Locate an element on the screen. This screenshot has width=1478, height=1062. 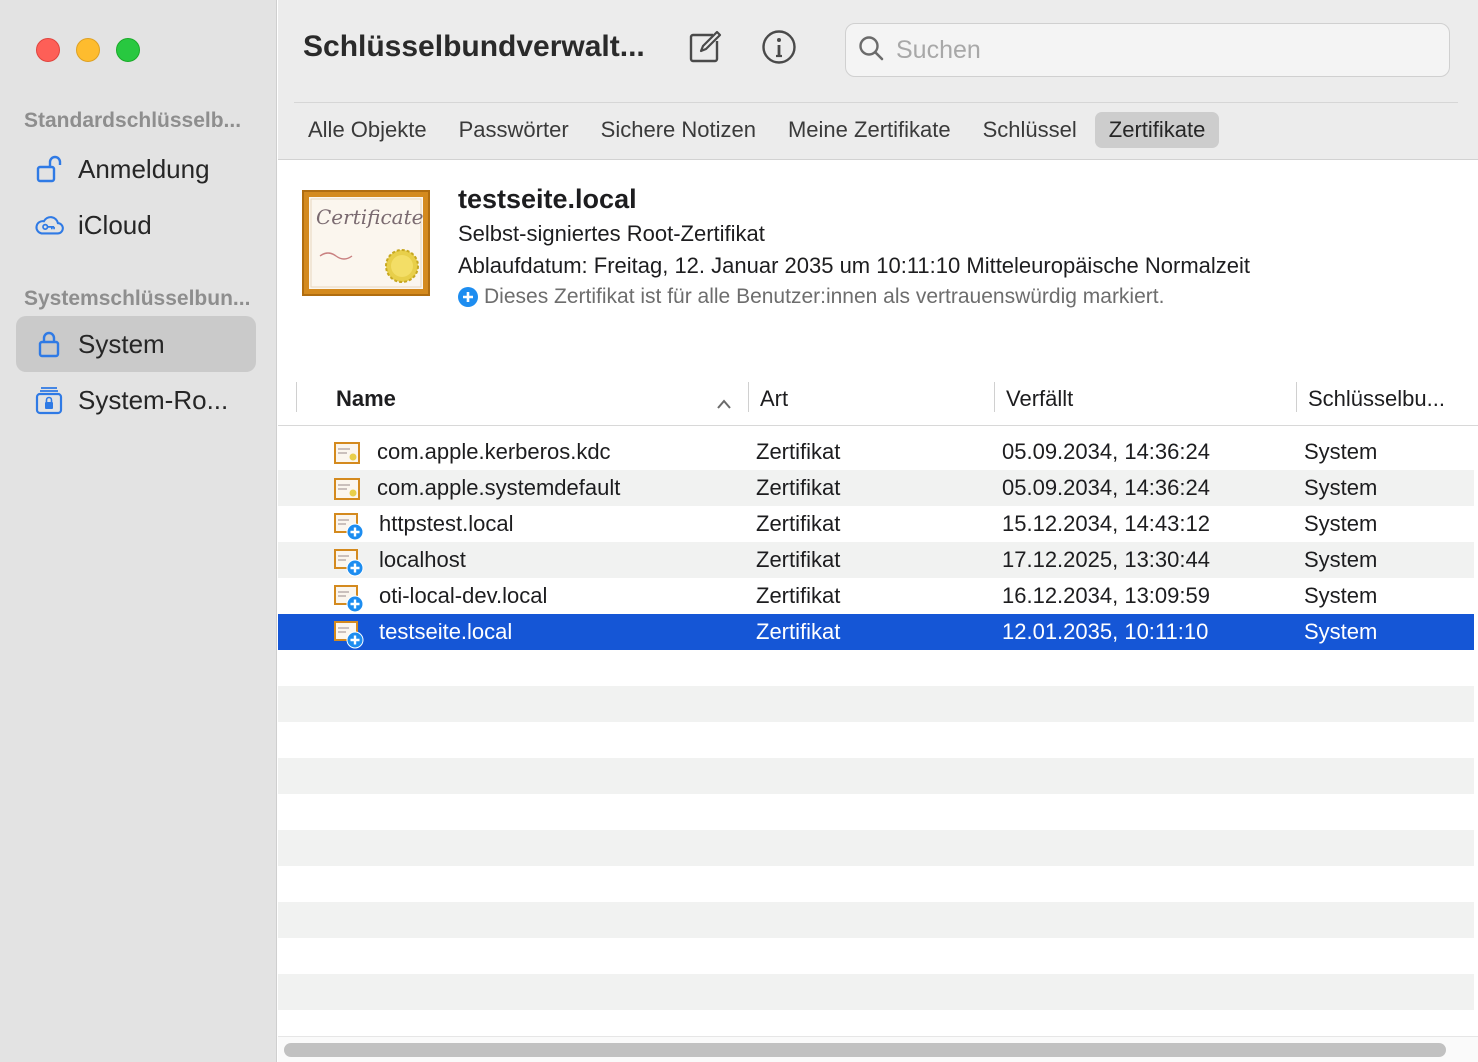
cell-name: localhost is located at coordinates (422, 559).